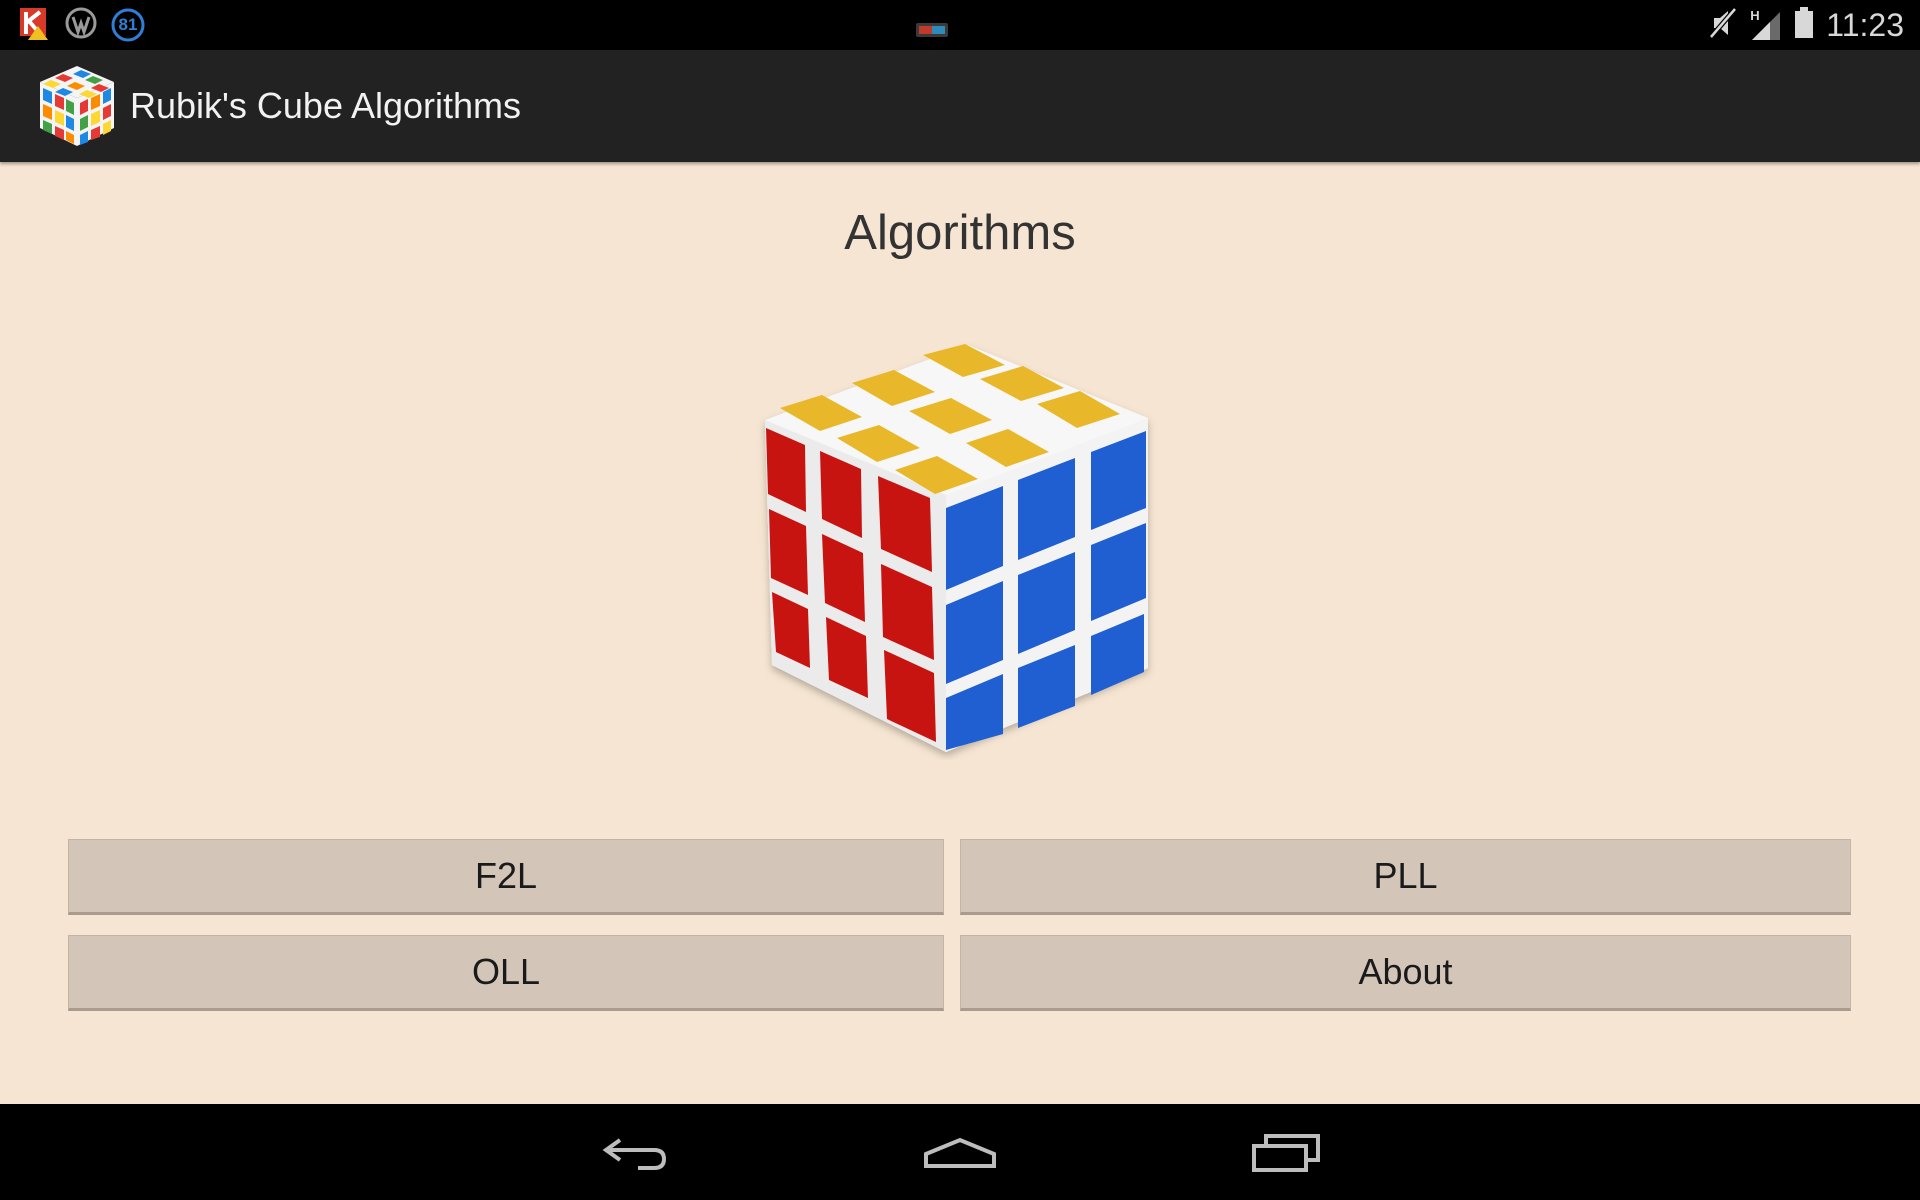 Image resolution: width=1920 pixels, height=1200 pixels. I want to click on status-system: H 11:23, so click(1806, 25).